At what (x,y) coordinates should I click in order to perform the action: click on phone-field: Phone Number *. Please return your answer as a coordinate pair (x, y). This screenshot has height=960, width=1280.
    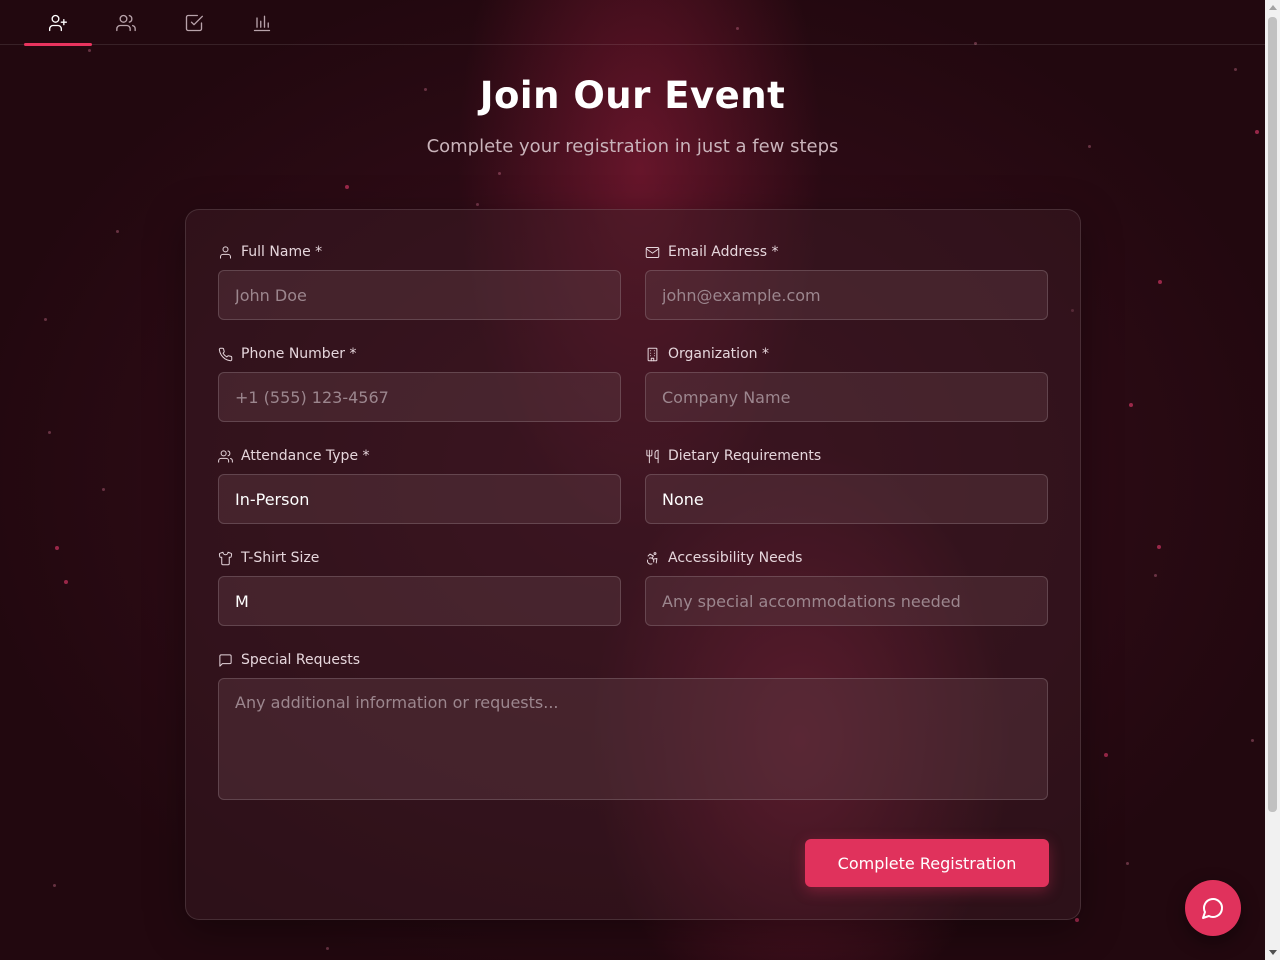
    Looking at the image, I should click on (419, 383).